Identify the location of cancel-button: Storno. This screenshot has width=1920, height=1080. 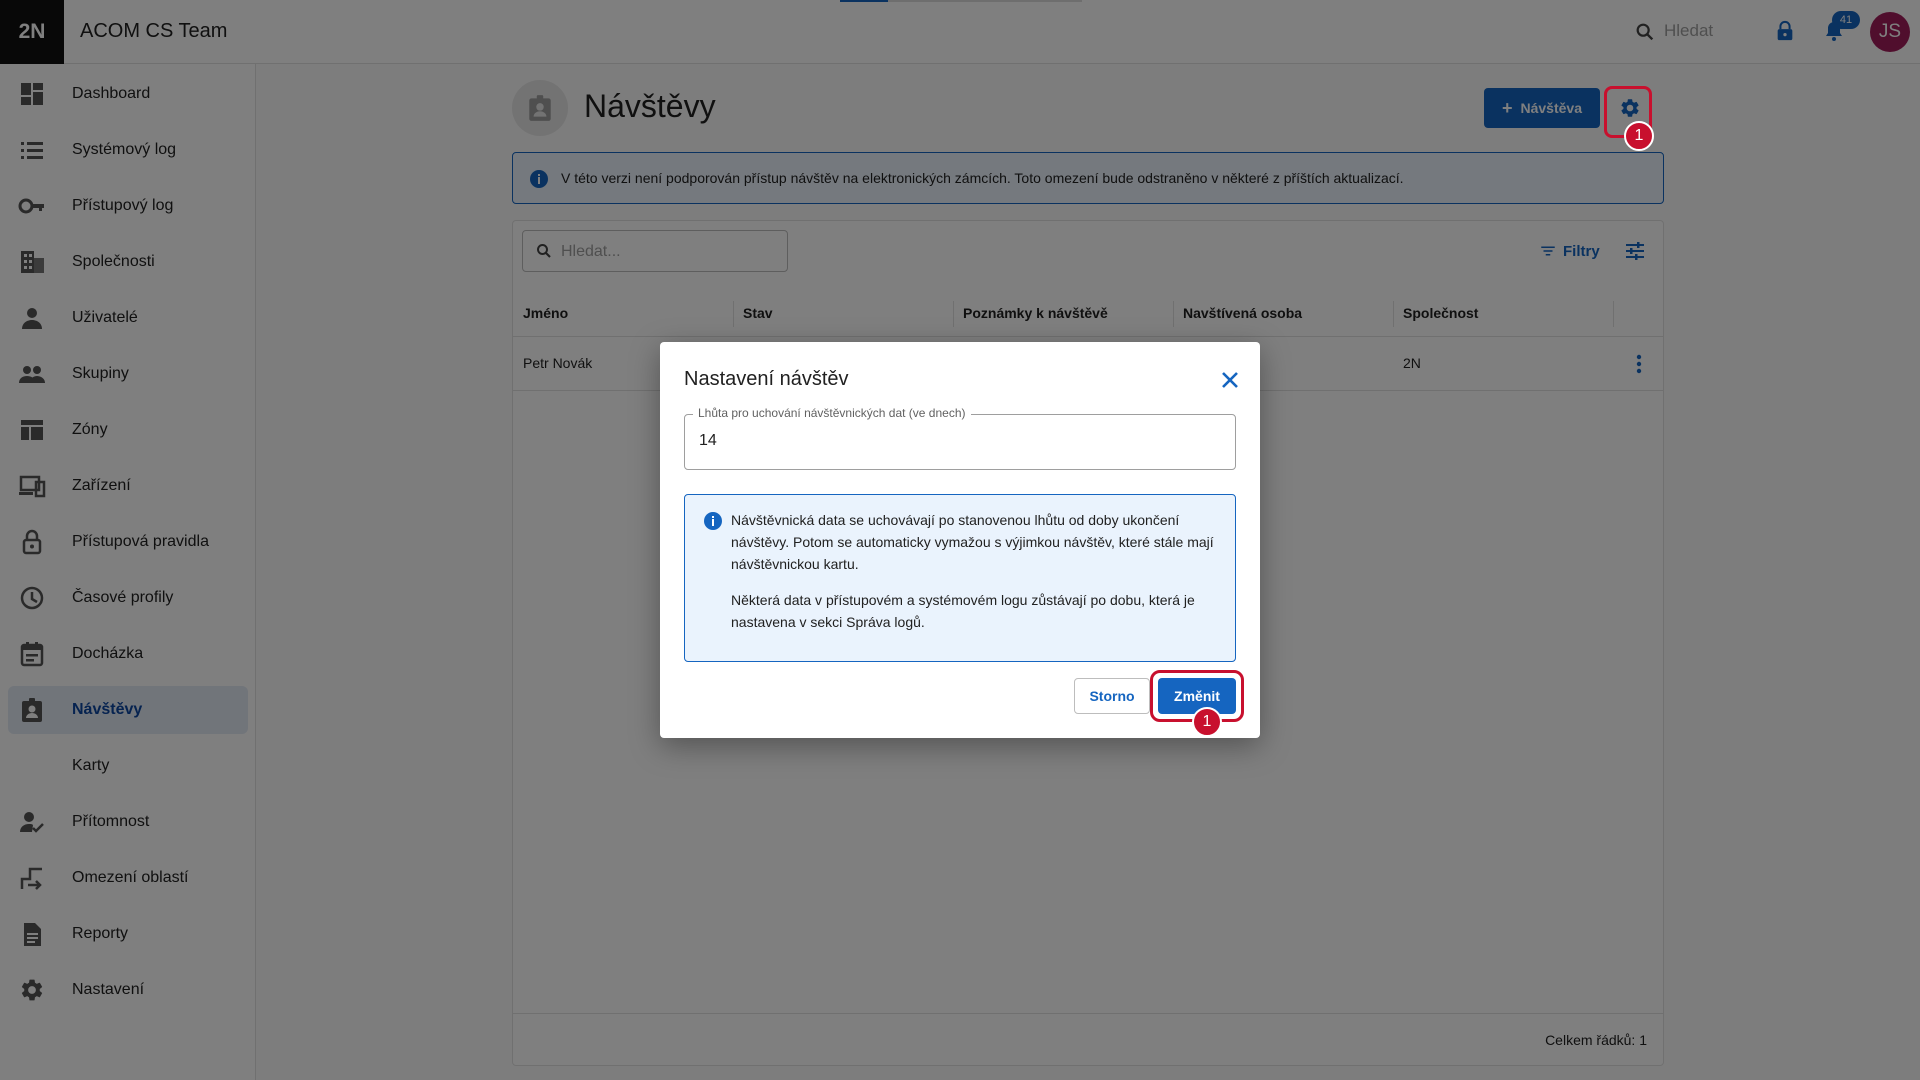
(1112, 696).